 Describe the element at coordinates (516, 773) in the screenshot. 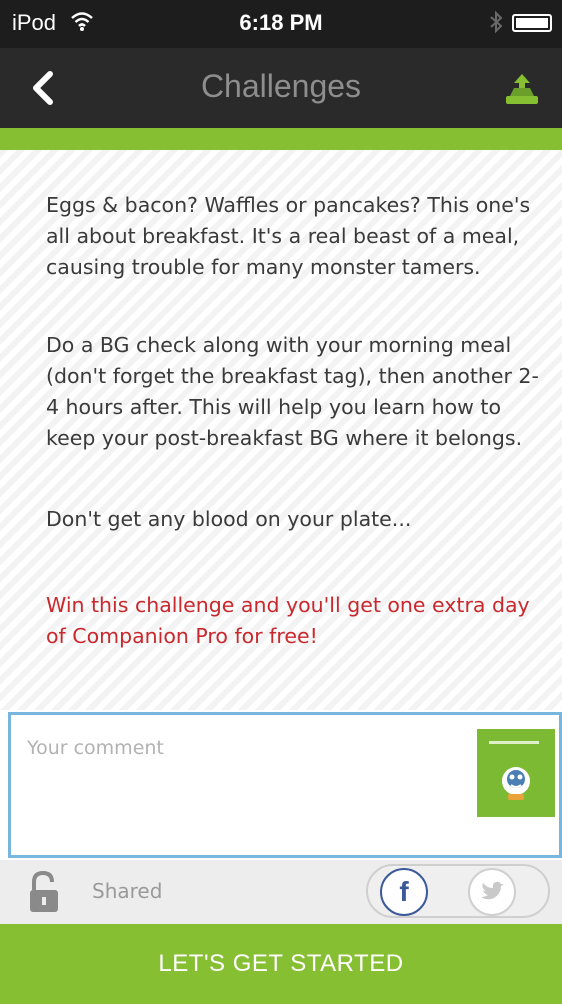

I see `challenge-badge-icon` at that location.